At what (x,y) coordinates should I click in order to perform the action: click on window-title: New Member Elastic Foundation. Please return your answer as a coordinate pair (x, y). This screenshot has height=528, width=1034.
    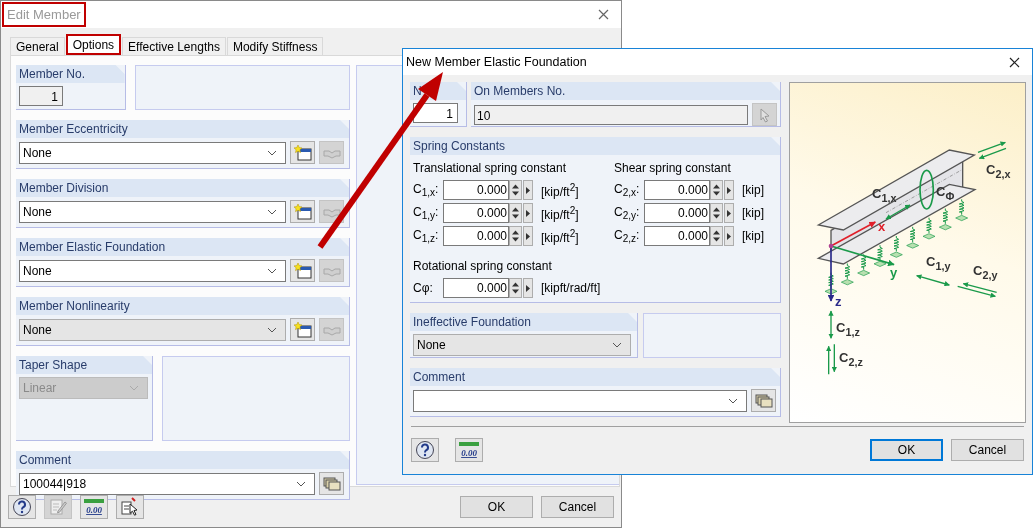
    Looking at the image, I should click on (496, 62).